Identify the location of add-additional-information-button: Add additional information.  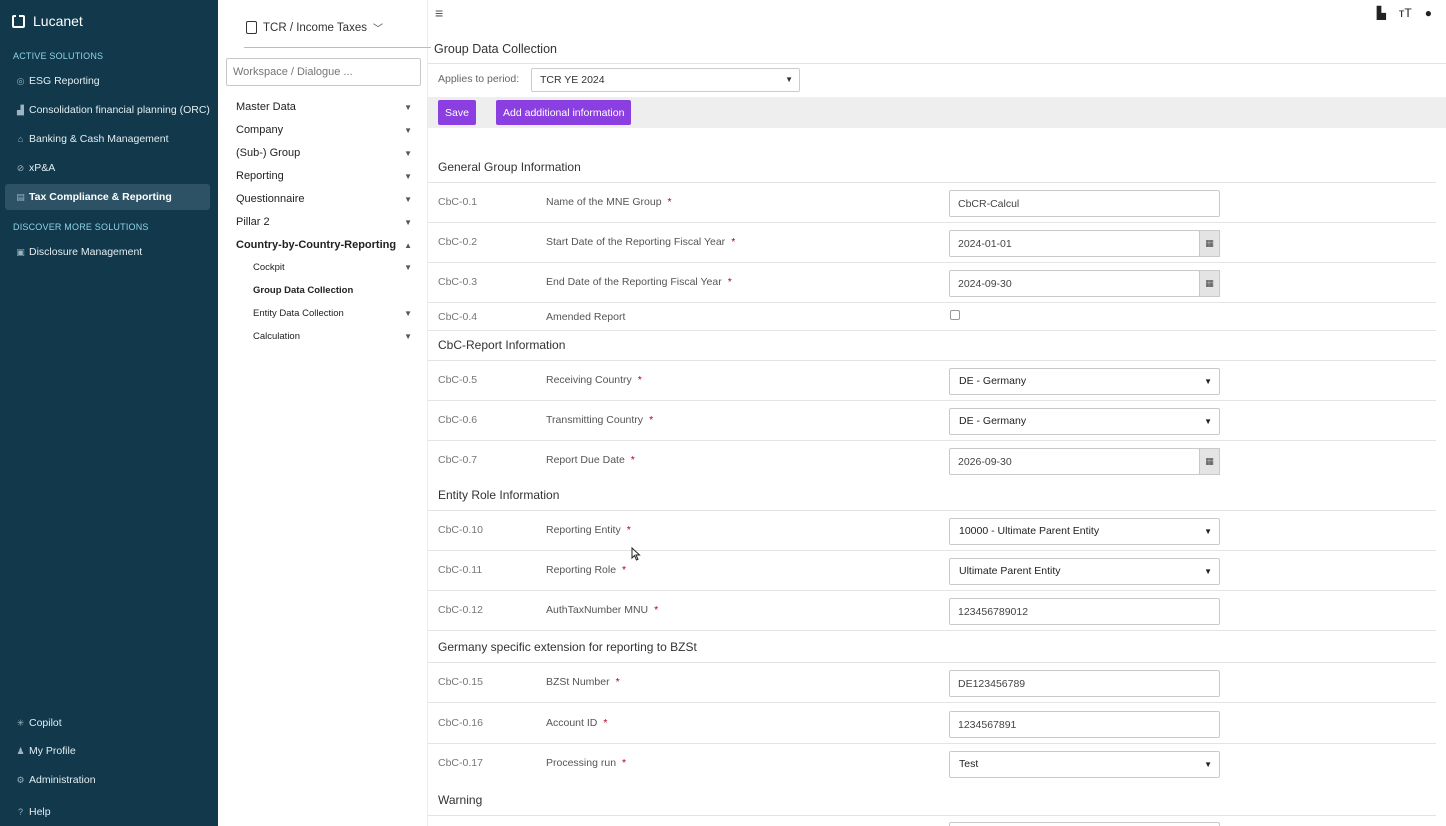
(564, 112).